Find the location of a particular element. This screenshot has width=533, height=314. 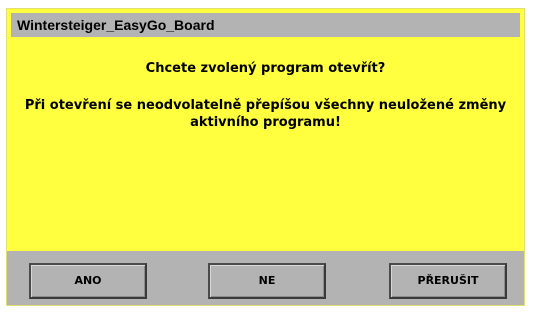

no-button: NE is located at coordinates (267, 281).